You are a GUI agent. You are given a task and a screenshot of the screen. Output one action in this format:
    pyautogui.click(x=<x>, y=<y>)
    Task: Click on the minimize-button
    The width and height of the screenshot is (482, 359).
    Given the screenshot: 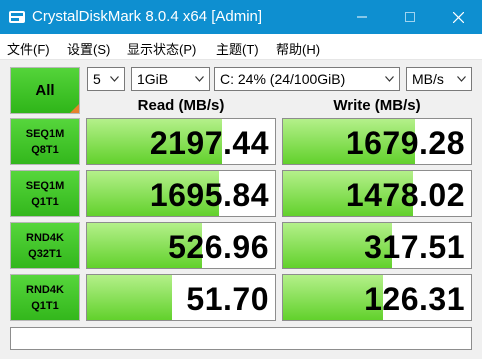 What is the action you would take?
    pyautogui.click(x=362, y=17)
    